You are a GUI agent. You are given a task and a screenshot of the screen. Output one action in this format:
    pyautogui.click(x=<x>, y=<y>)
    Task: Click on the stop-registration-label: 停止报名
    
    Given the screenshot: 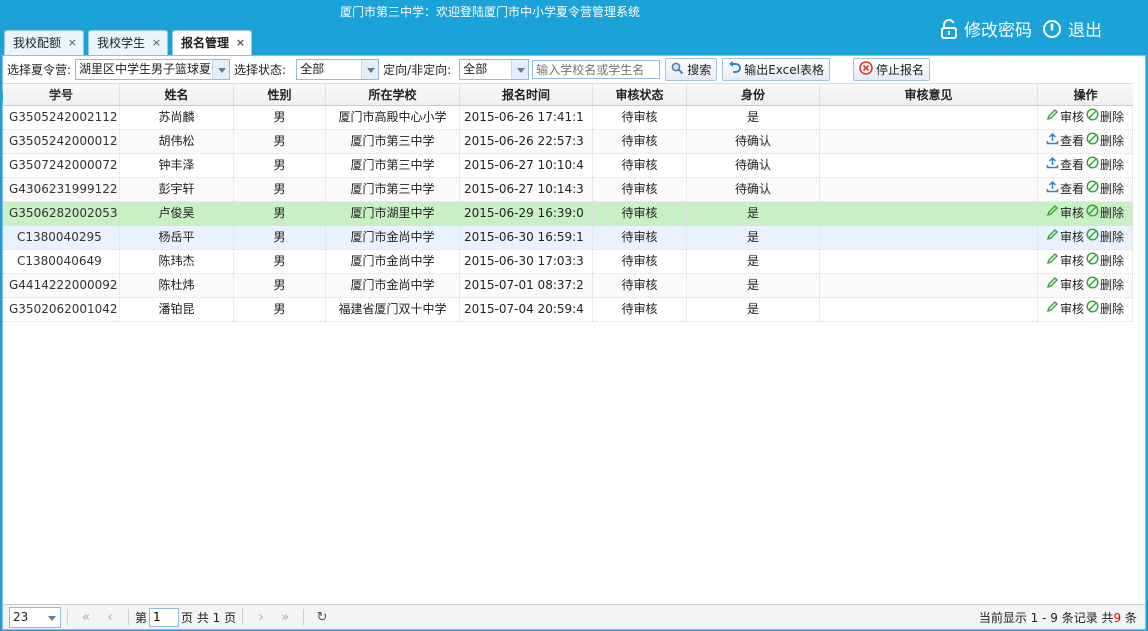 What is the action you would take?
    pyautogui.click(x=900, y=70)
    